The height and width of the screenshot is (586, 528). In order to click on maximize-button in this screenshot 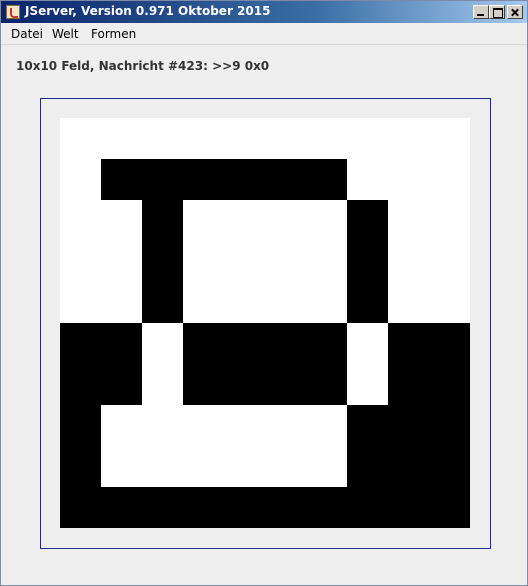, I will do `click(497, 12)`.